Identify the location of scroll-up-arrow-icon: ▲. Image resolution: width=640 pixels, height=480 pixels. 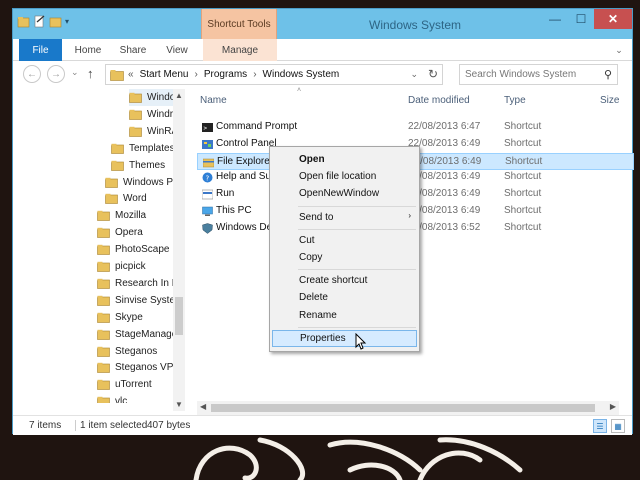
(179, 95).